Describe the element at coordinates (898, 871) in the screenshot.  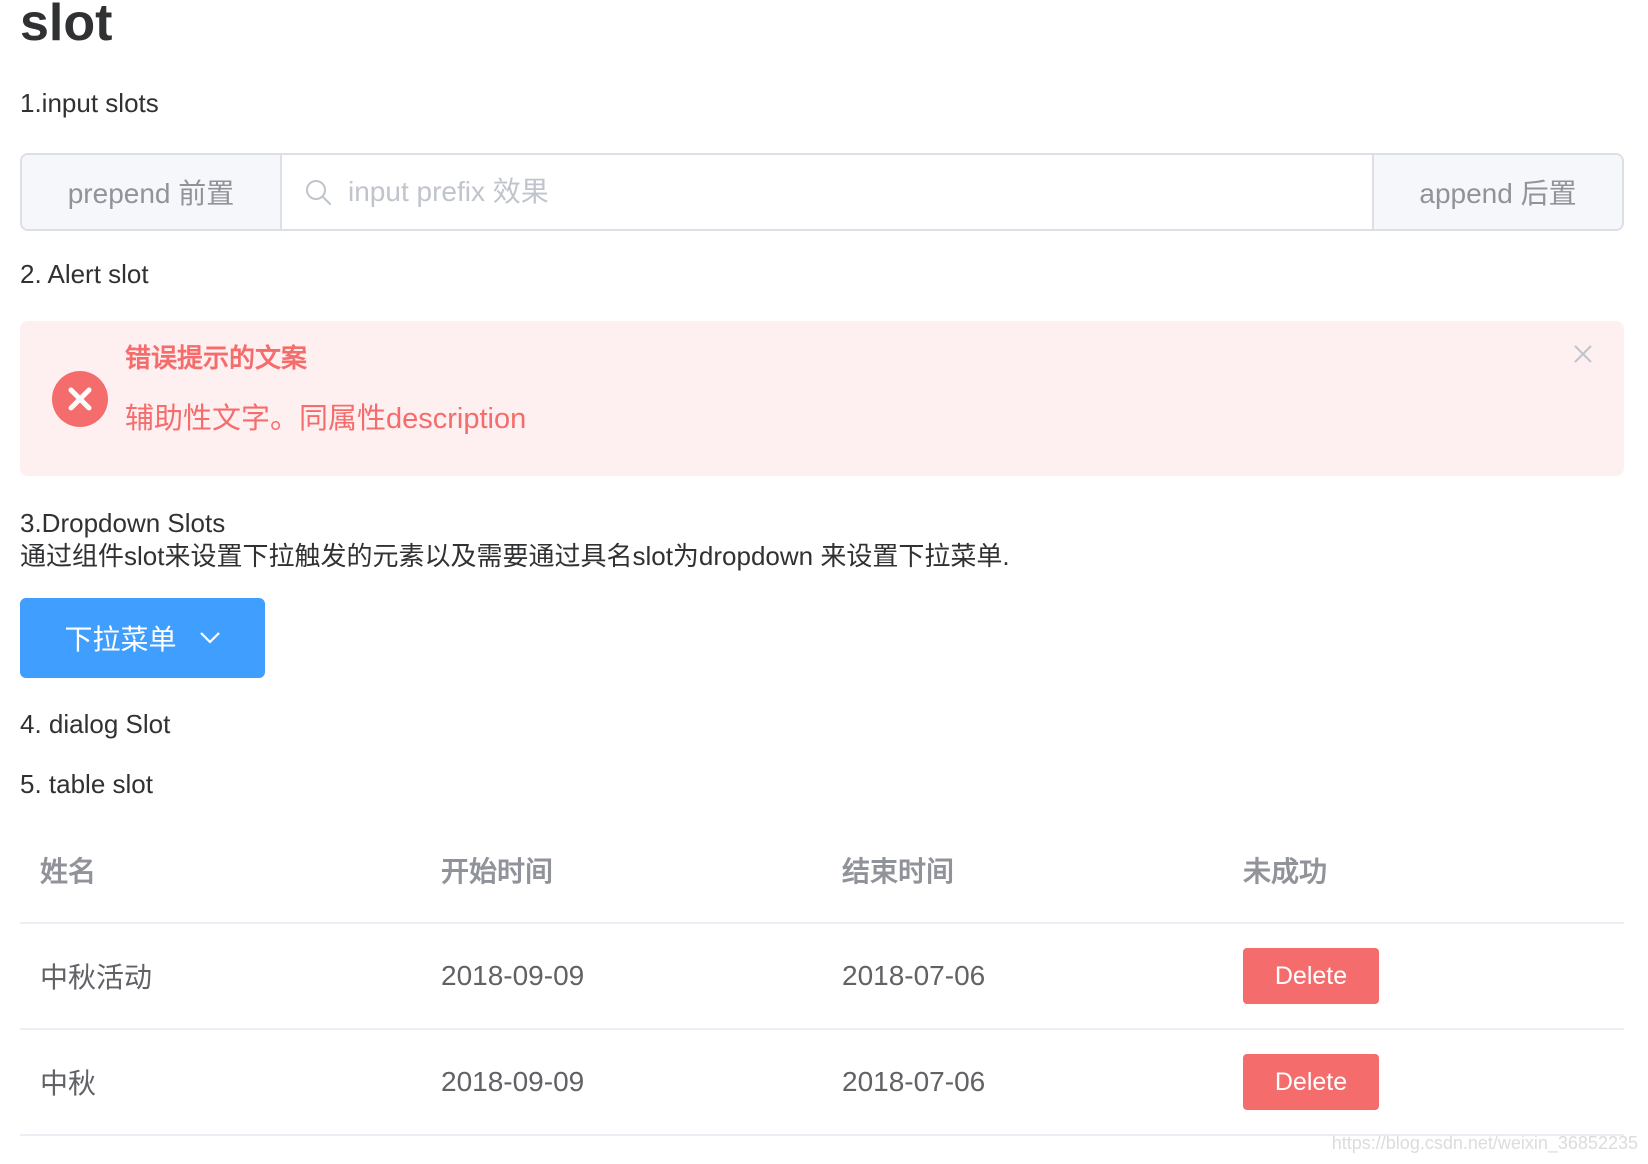
I see `column-header: 结束时间` at that location.